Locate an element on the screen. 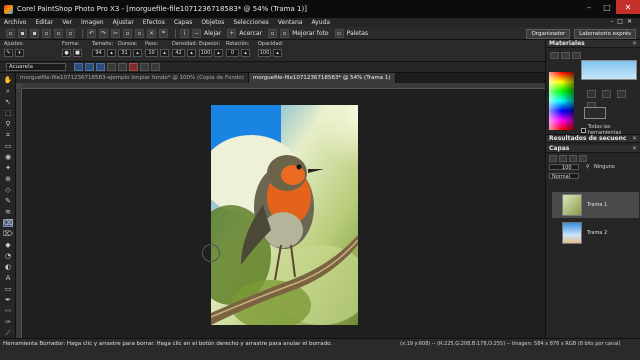 The image size is (640, 360). menu-imagen: Imagen is located at coordinates (92, 22).